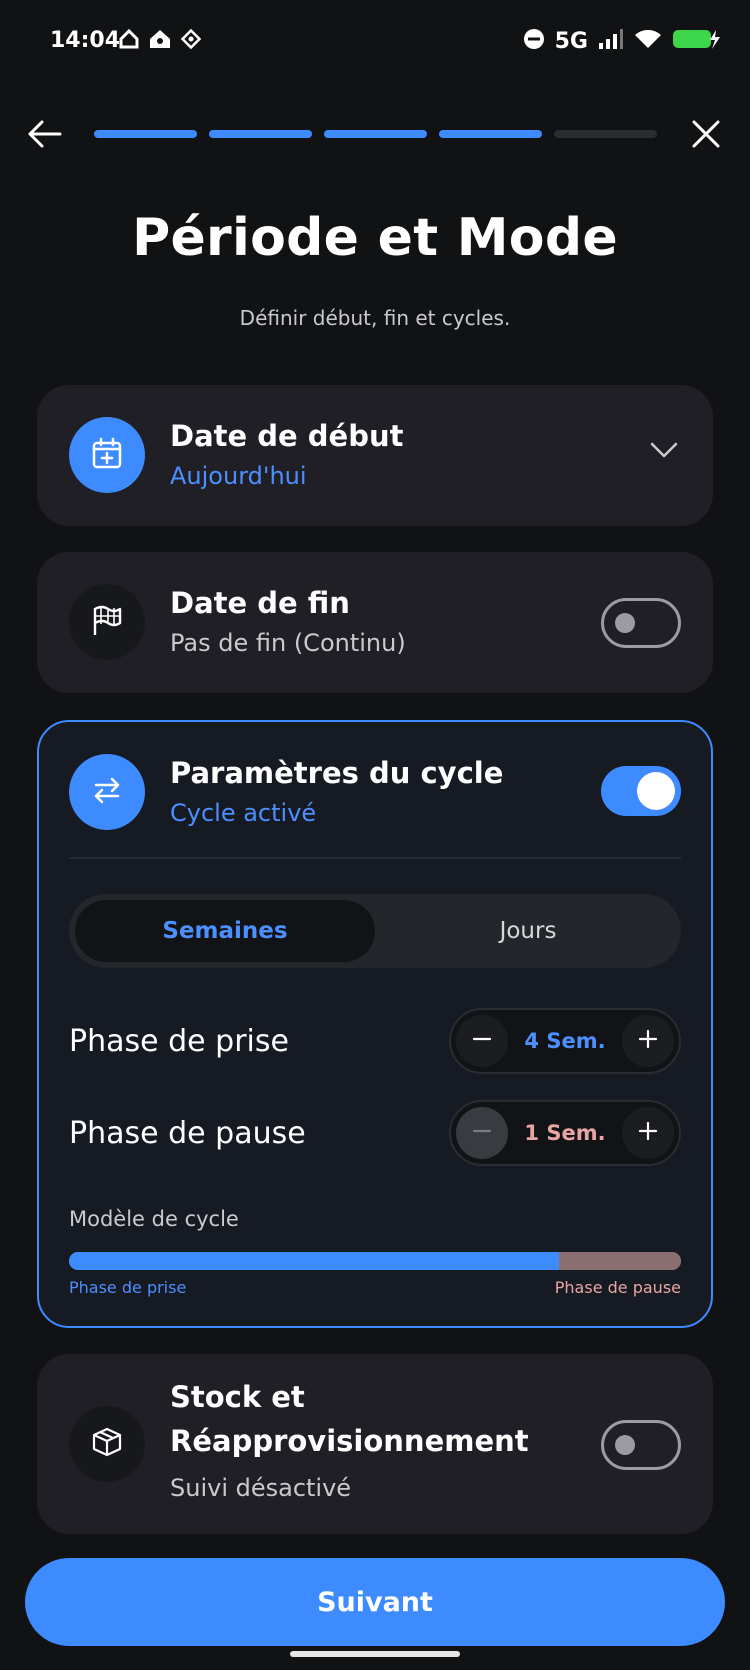  What do you see at coordinates (225, 931) in the screenshot?
I see `unit-weeks-tab: Semaines` at bounding box center [225, 931].